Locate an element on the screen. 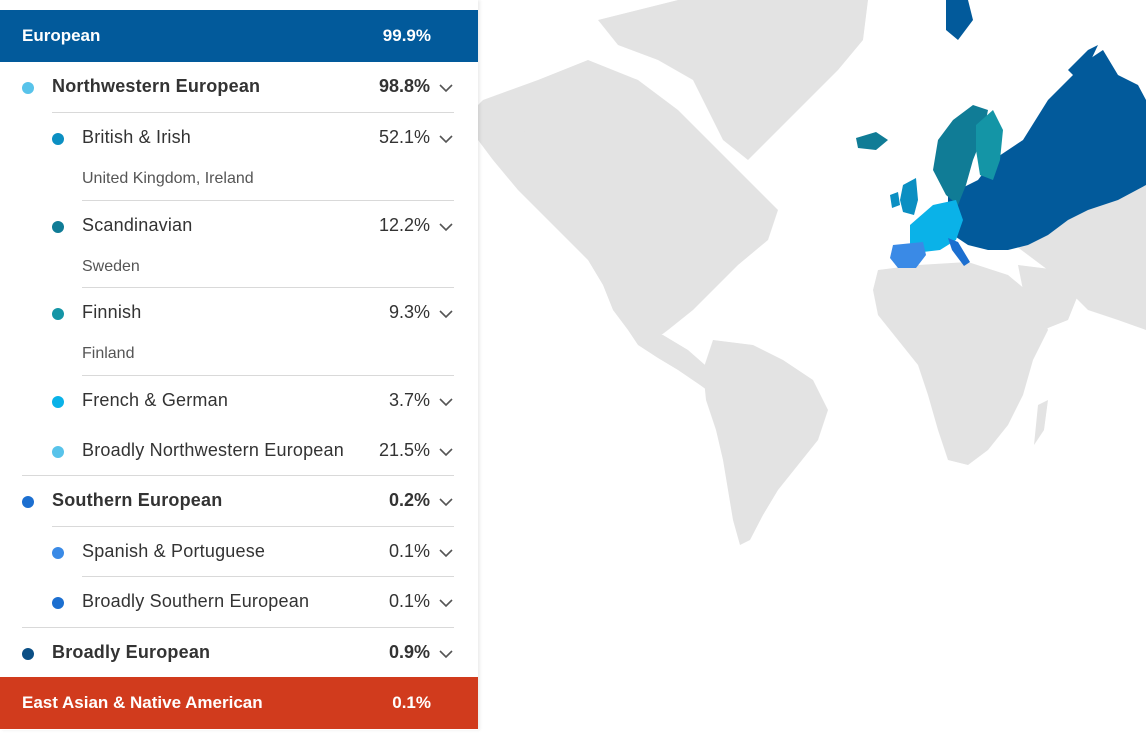  region-sublabel: Finland is located at coordinates (108, 353).